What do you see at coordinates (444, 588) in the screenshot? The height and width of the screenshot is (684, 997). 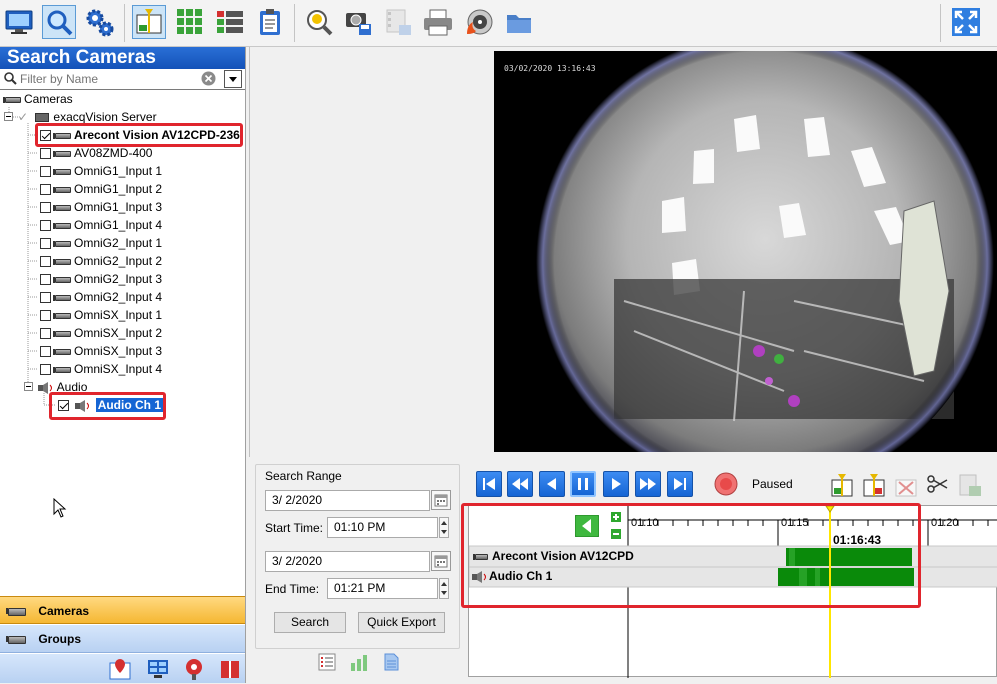 I see `end-time-spinner` at bounding box center [444, 588].